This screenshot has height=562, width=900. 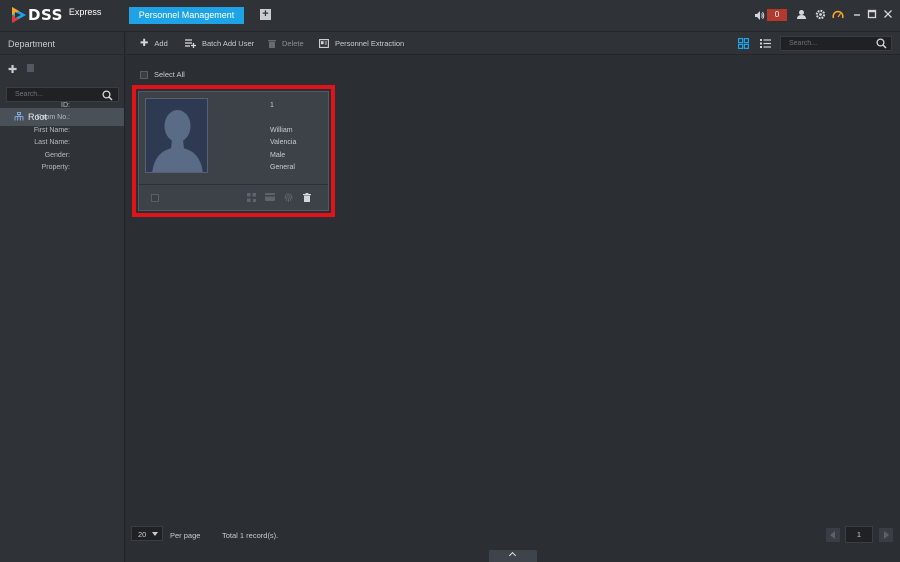 I want to click on field-label: Last Name:, so click(x=52, y=142).